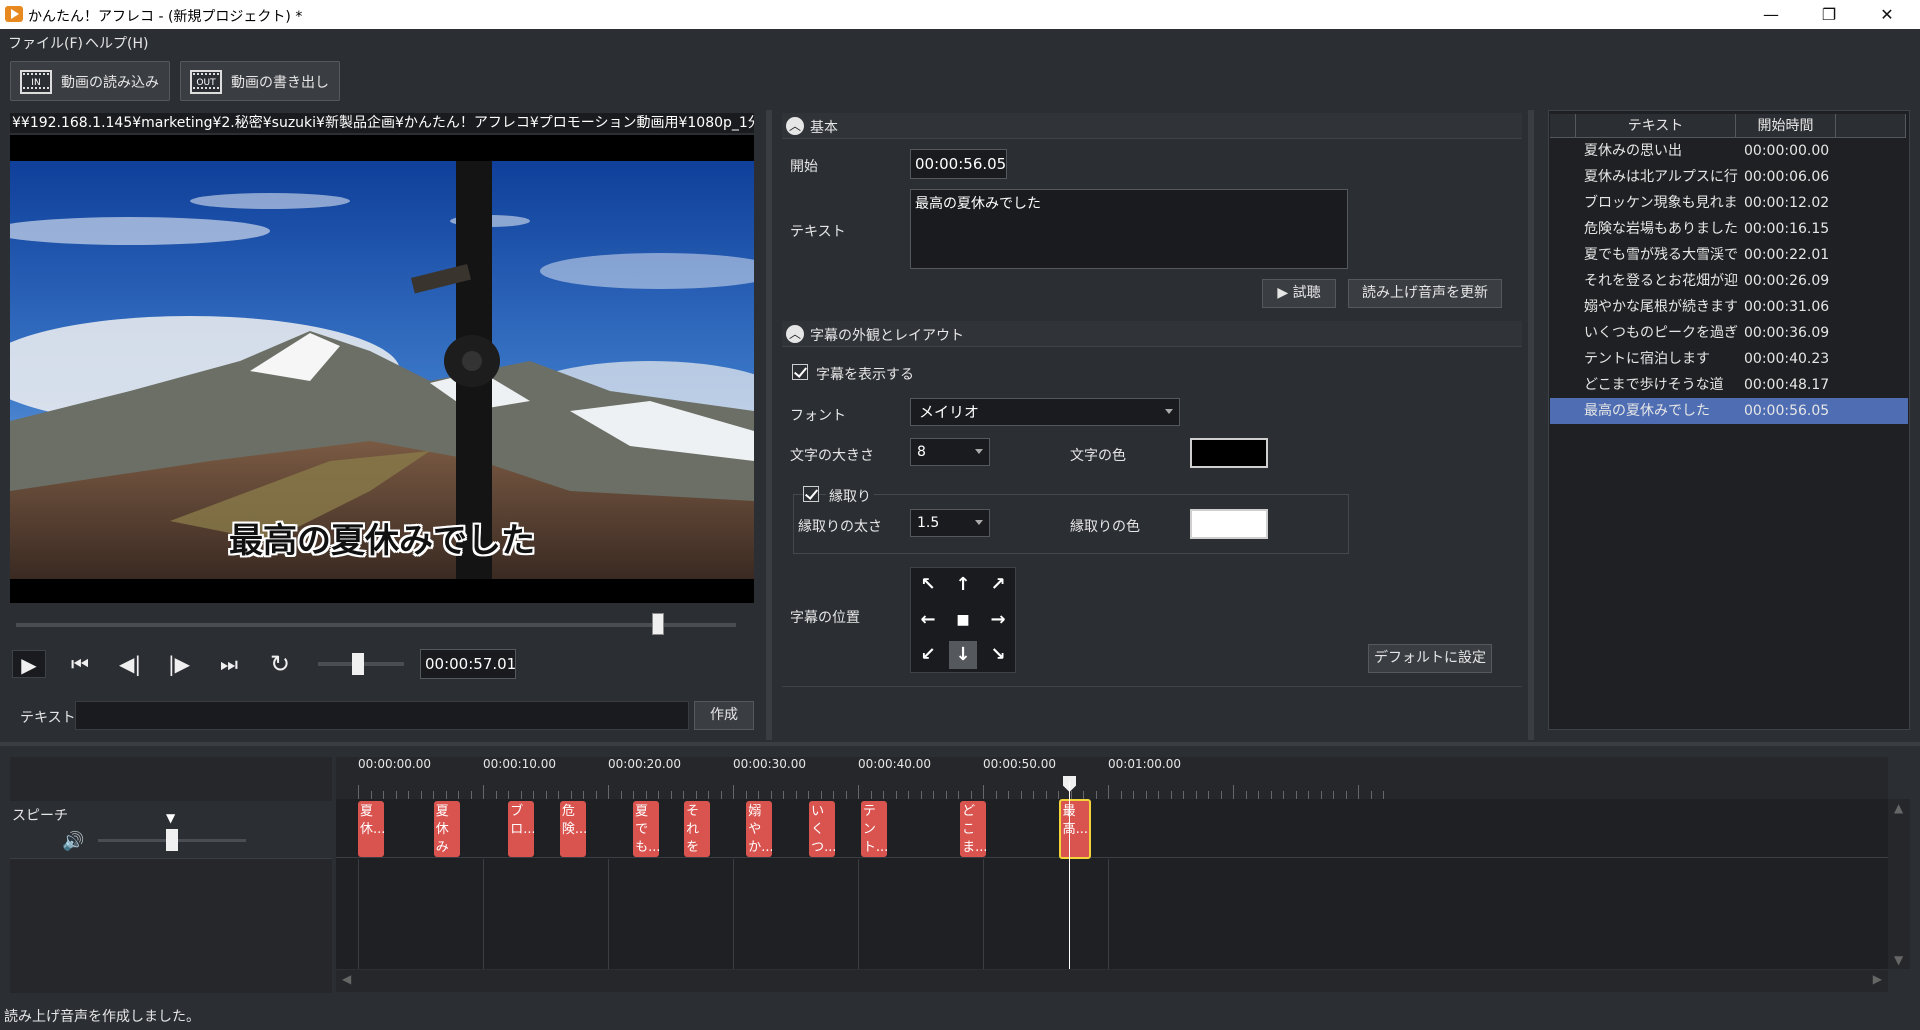  Describe the element at coordinates (1229, 524) in the screenshot. I see `outline-color-swatch` at that location.